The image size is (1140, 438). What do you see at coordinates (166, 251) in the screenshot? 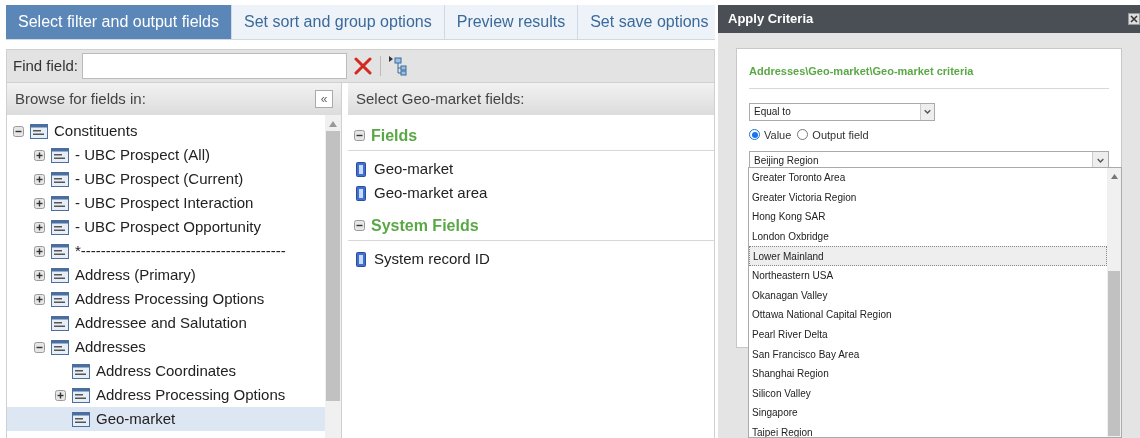
I see `tree-item: *-----------------------------------------` at bounding box center [166, 251].